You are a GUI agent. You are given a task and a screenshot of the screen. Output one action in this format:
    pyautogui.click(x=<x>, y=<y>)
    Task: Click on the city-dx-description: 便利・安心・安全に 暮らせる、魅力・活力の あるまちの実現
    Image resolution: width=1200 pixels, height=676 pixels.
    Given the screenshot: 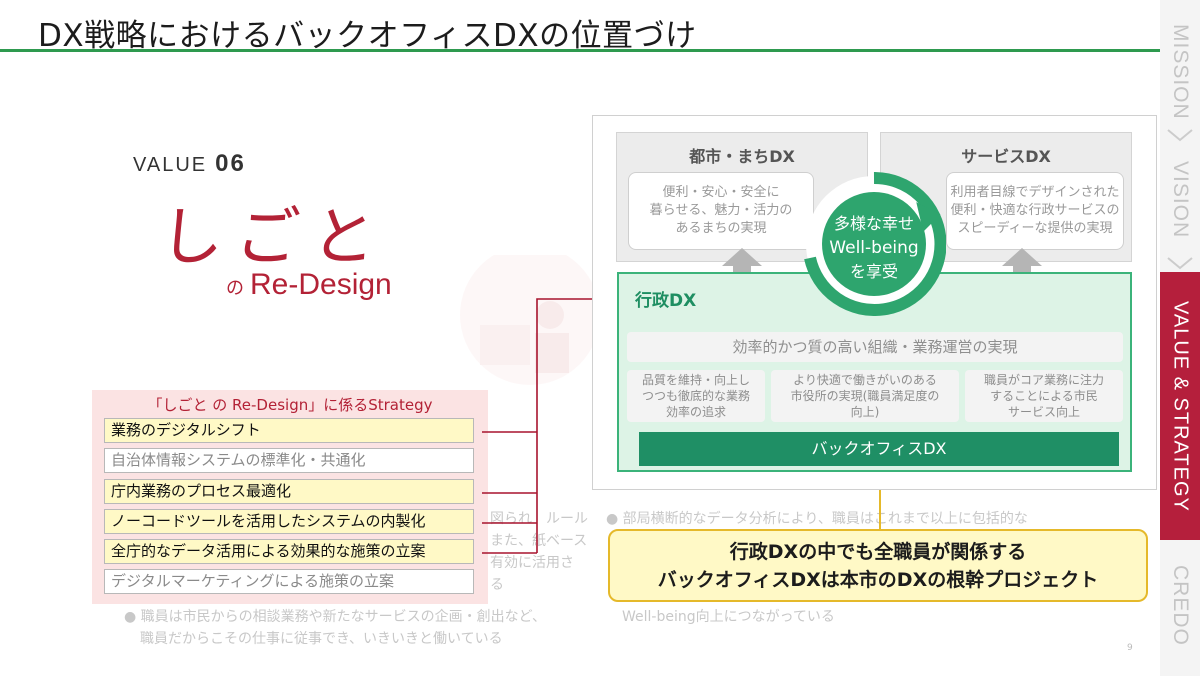 What is the action you would take?
    pyautogui.click(x=721, y=211)
    